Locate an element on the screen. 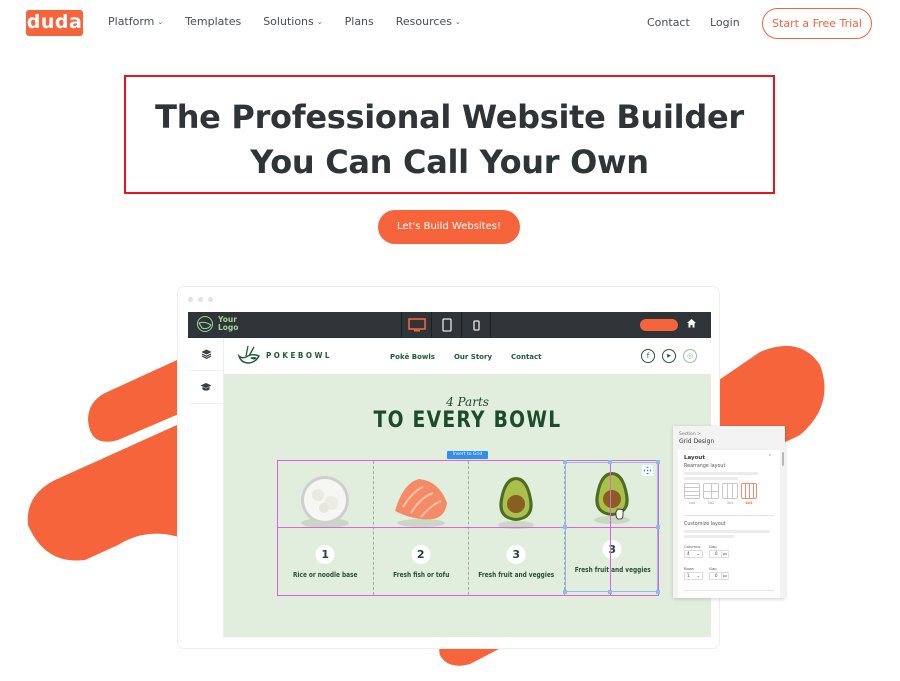 The width and height of the screenshot is (900, 681). grab-cursor-icon is located at coordinates (619, 514).